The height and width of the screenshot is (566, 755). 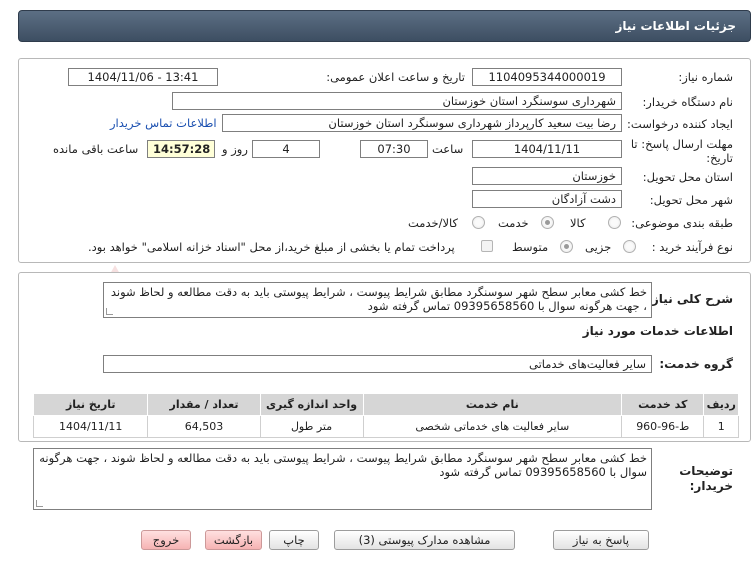 I want to click on deadline-label: مهلت ارسال پاسخ: تا, so click(x=681, y=144).